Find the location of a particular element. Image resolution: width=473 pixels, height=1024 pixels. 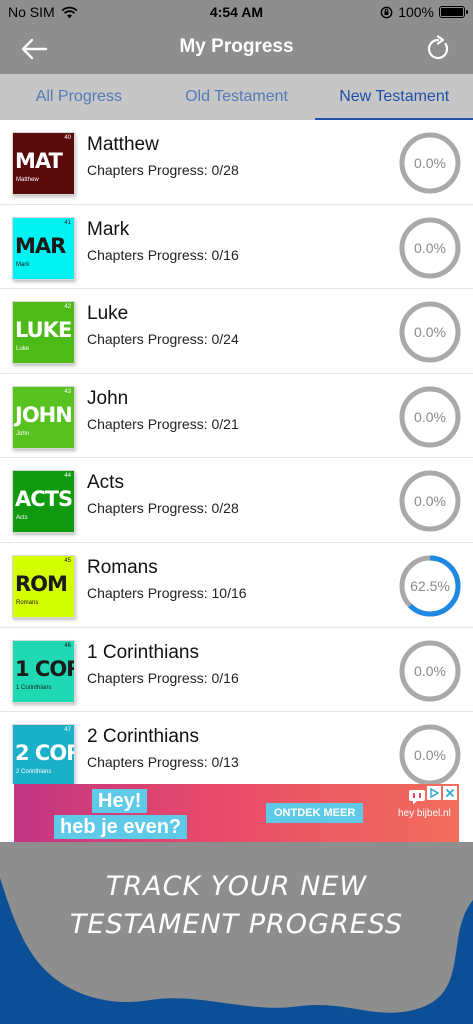

book-cover-thumbnail: 47 2 COR 2 Corinthians is located at coordinates (43, 754).